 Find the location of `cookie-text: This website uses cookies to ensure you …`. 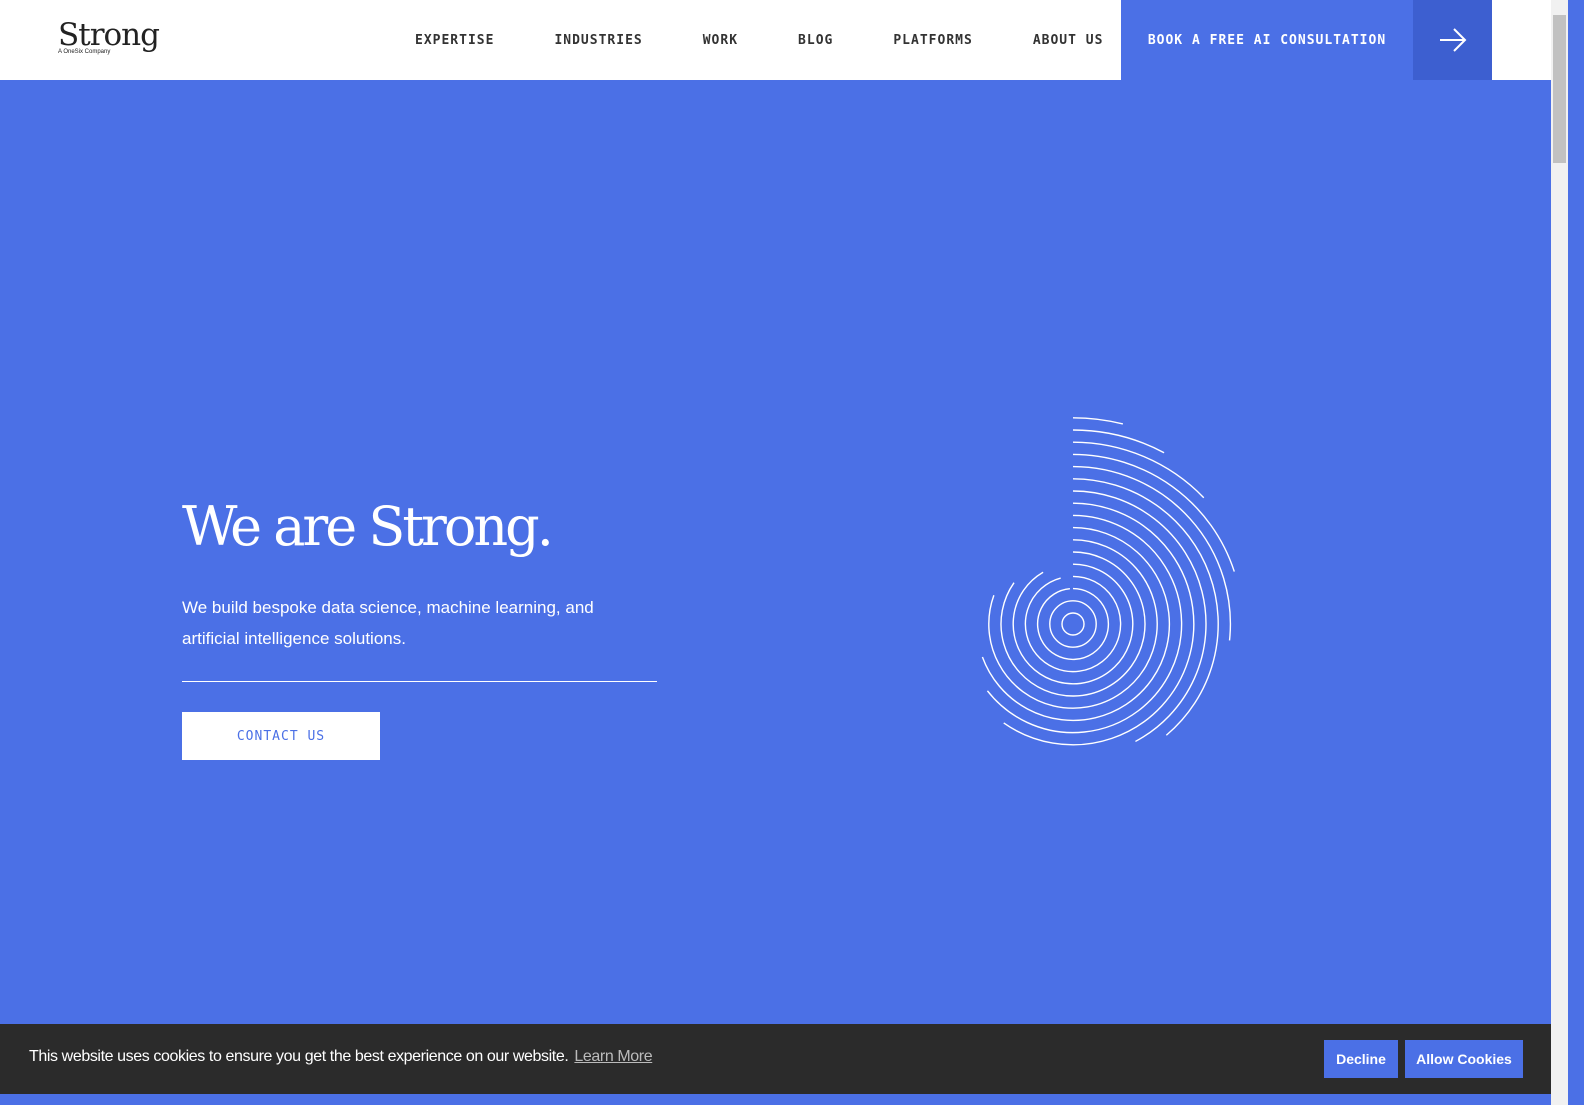

cookie-text: This website uses cookies to ensure you … is located at coordinates (299, 1056).